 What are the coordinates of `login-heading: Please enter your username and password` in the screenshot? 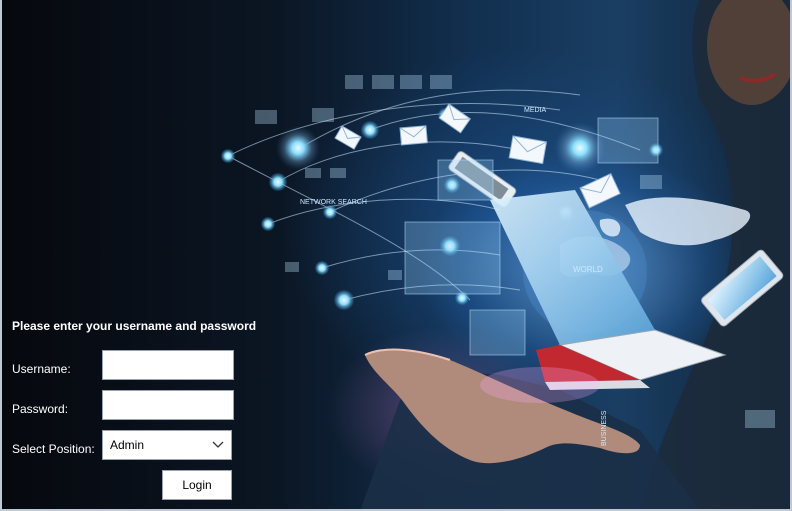 It's located at (134, 326).